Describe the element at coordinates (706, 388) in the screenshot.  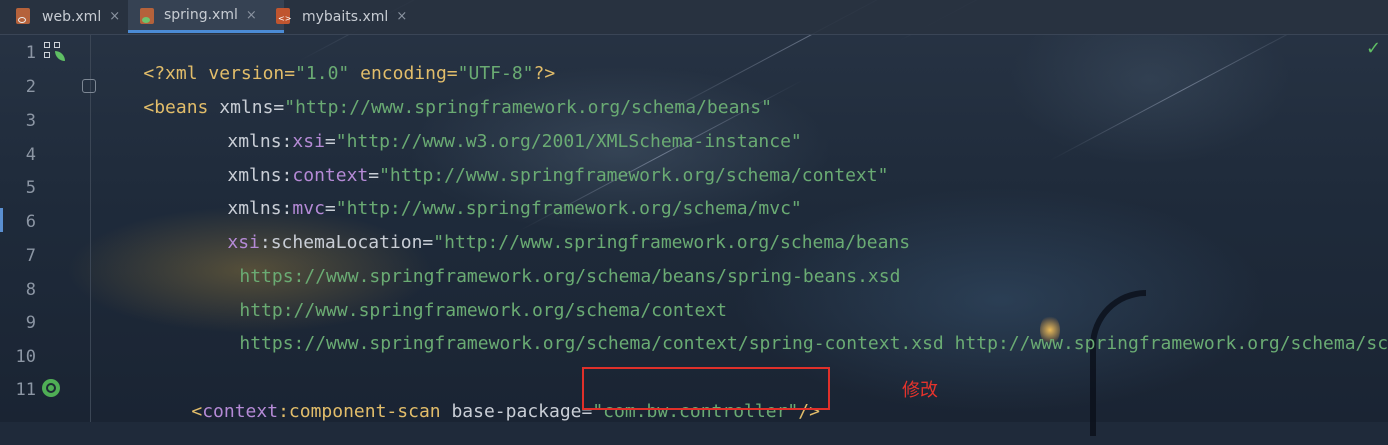
I see `annotation-highlight-box` at that location.